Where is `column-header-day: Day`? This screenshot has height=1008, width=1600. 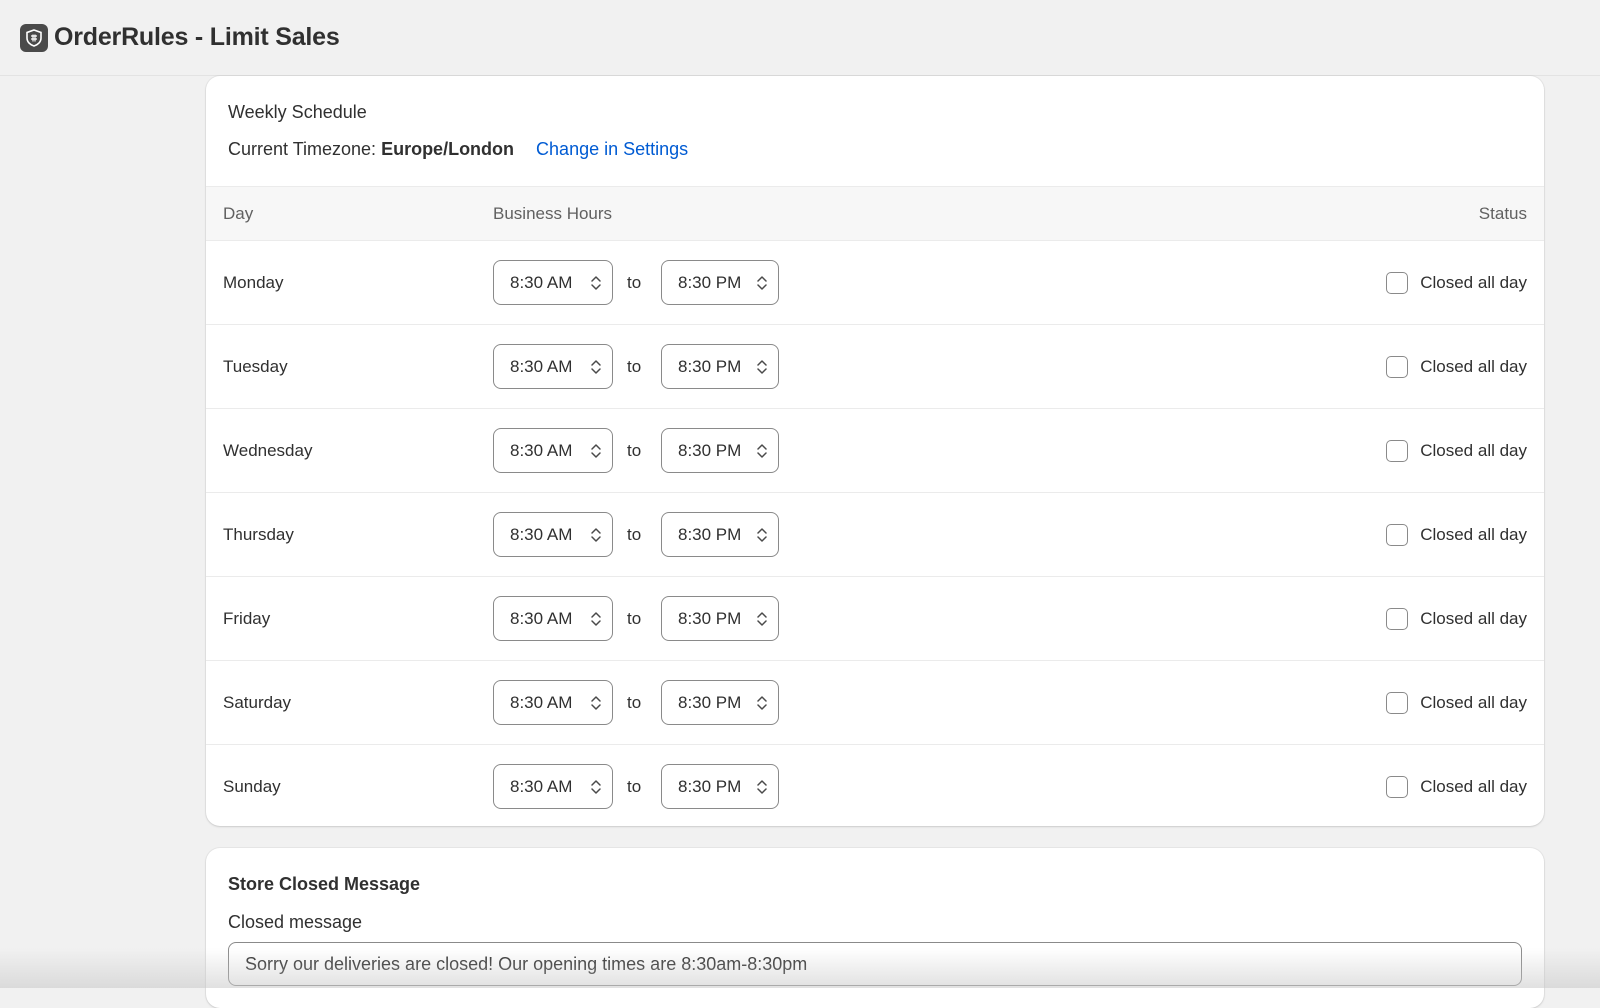
column-header-day: Day is located at coordinates (238, 214).